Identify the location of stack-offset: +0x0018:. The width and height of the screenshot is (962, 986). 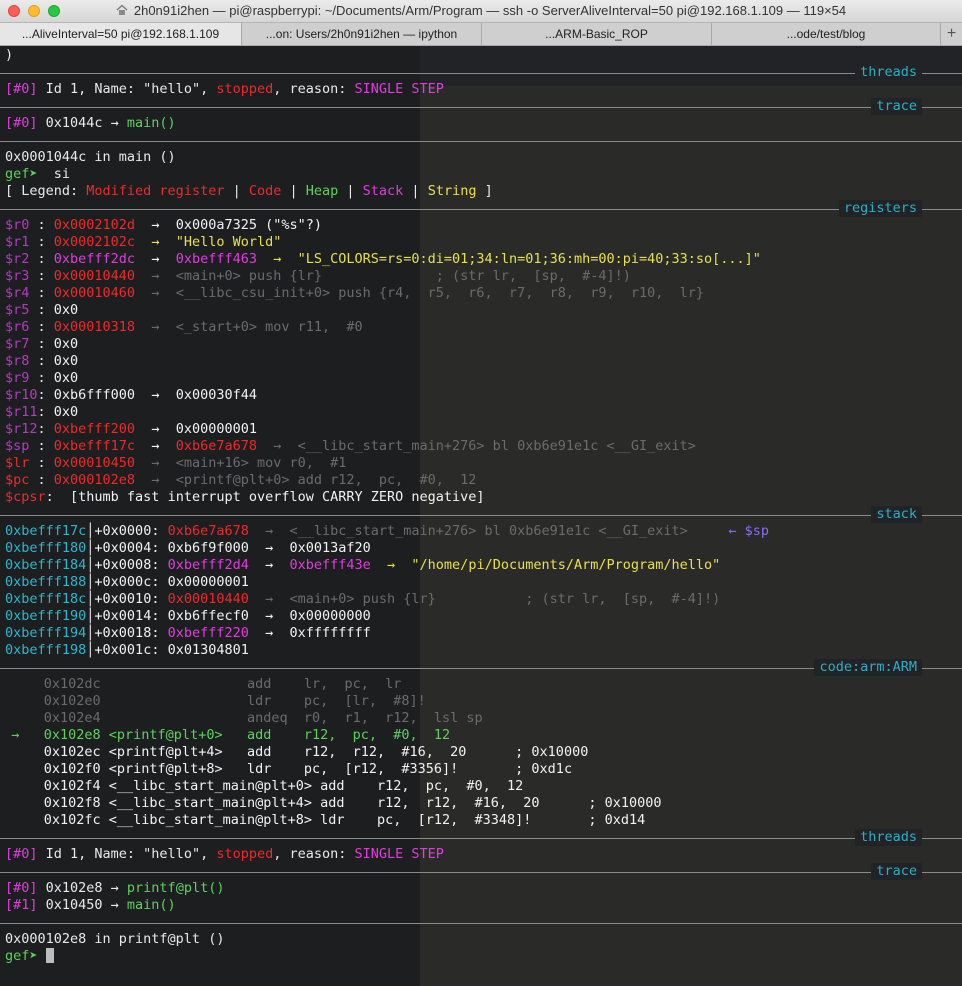
(131, 633).